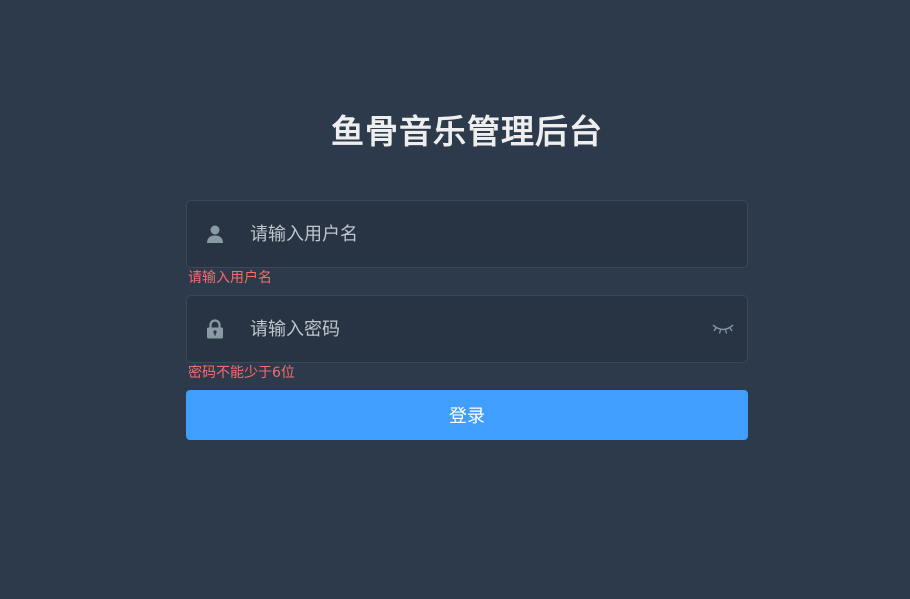 The height and width of the screenshot is (599, 910). What do you see at coordinates (470, 329) in the screenshot?
I see `password-input` at bounding box center [470, 329].